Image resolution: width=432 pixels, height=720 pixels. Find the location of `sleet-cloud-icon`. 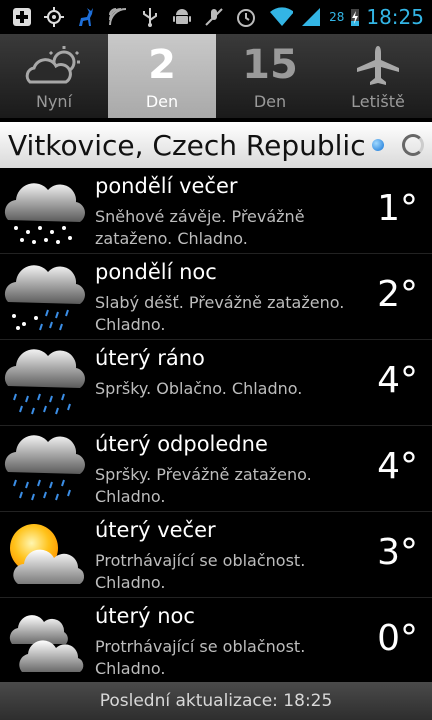

sleet-cloud-icon is located at coordinates (45, 297).